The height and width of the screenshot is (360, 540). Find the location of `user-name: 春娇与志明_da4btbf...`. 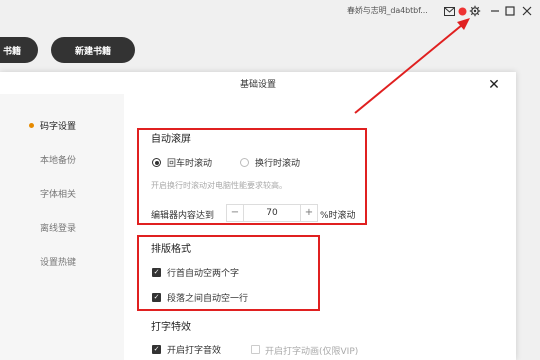

user-name: 春娇与志明_da4btbf... is located at coordinates (387, 10).